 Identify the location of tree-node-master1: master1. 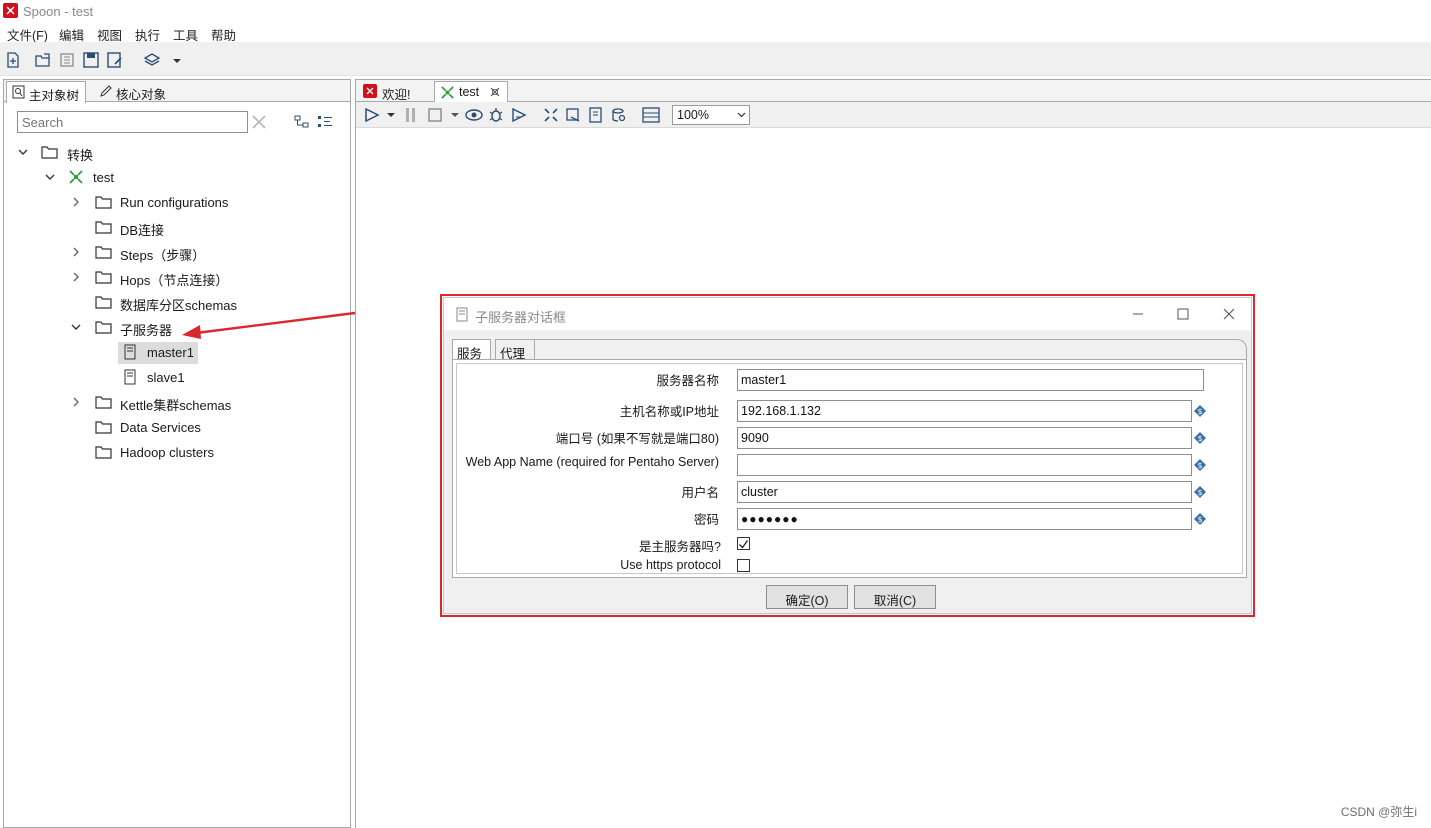
(158, 353).